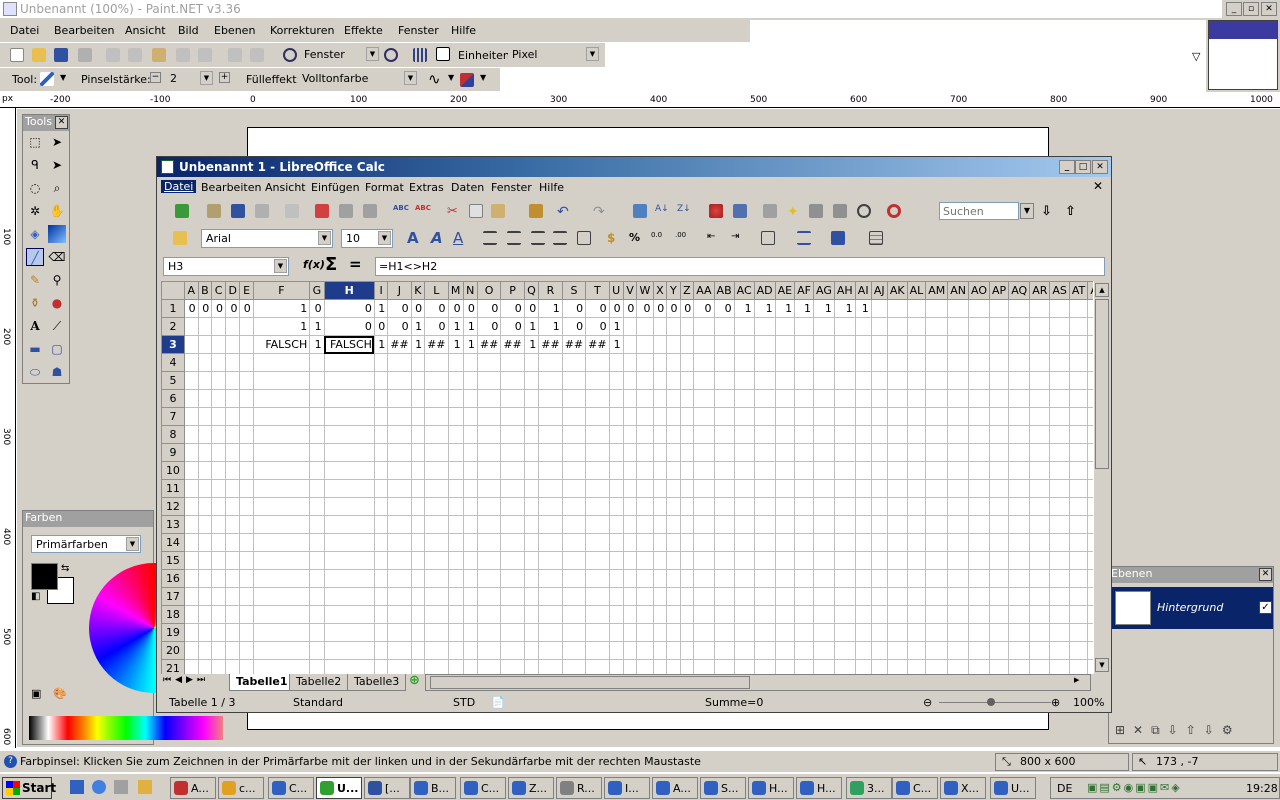 This screenshot has width=1280, height=800. Describe the element at coordinates (864, 211) in the screenshot. I see `calc-zoom-icon` at that location.